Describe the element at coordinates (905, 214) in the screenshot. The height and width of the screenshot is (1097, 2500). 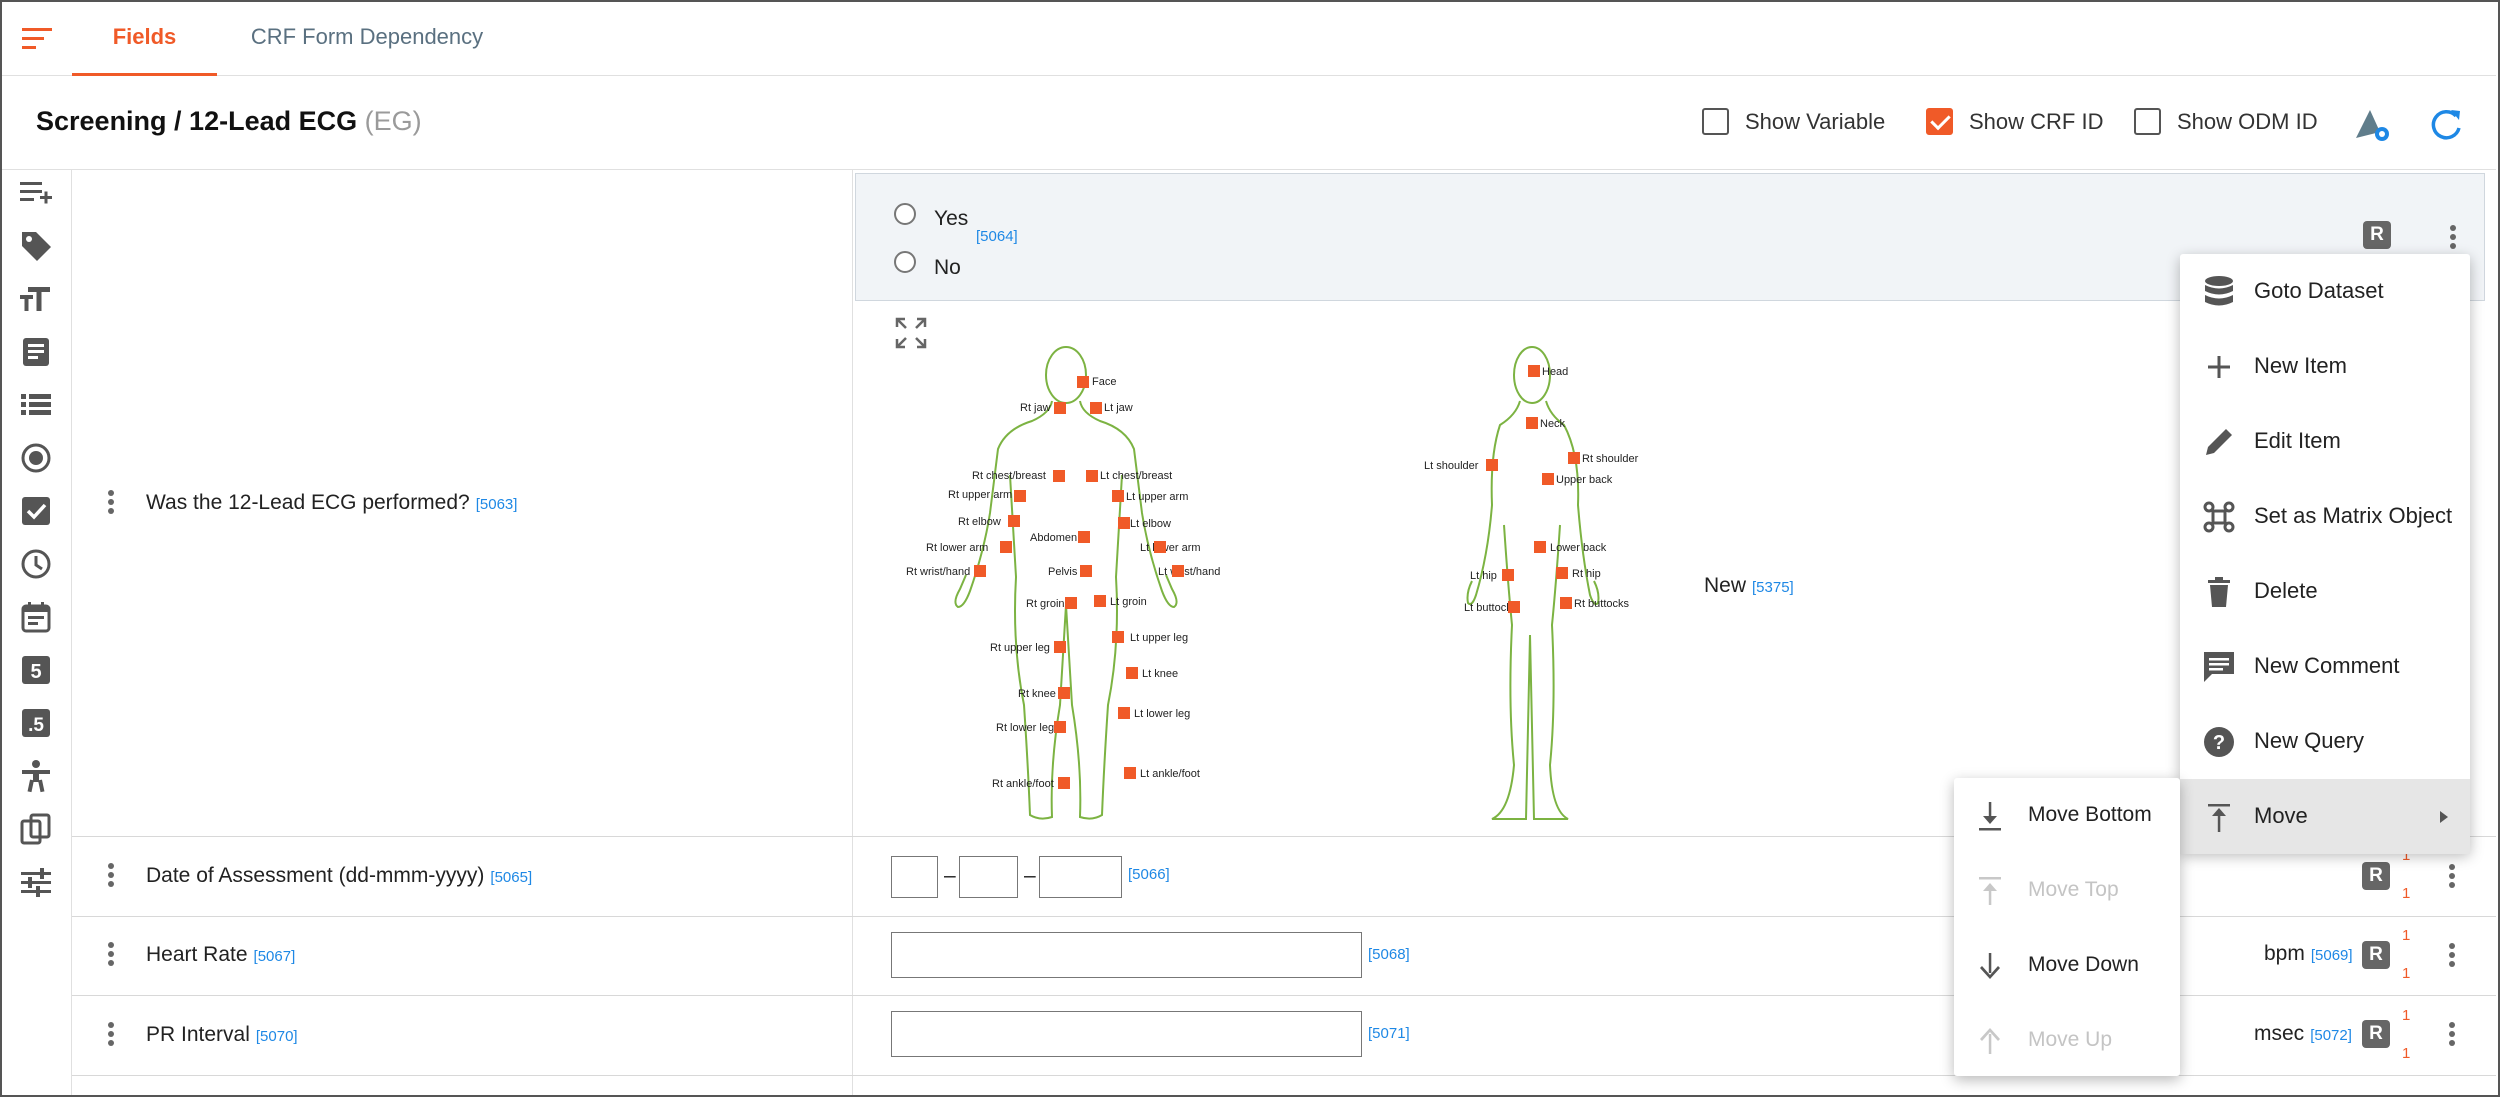
I see `radio-yes` at that location.